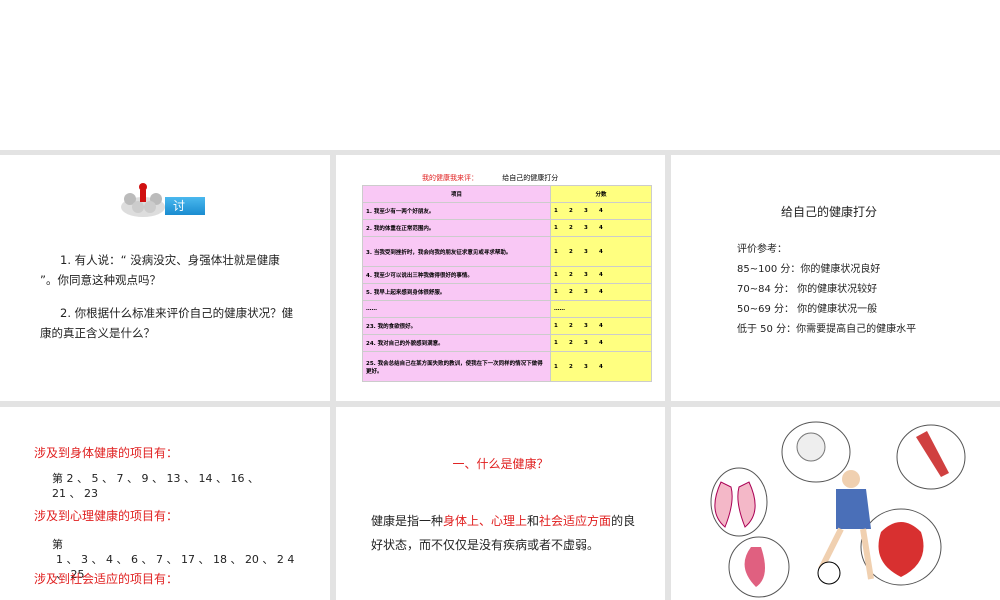 The height and width of the screenshot is (600, 1000). Describe the element at coordinates (601, 194) in the screenshot. I see `col-score: 分数` at that location.